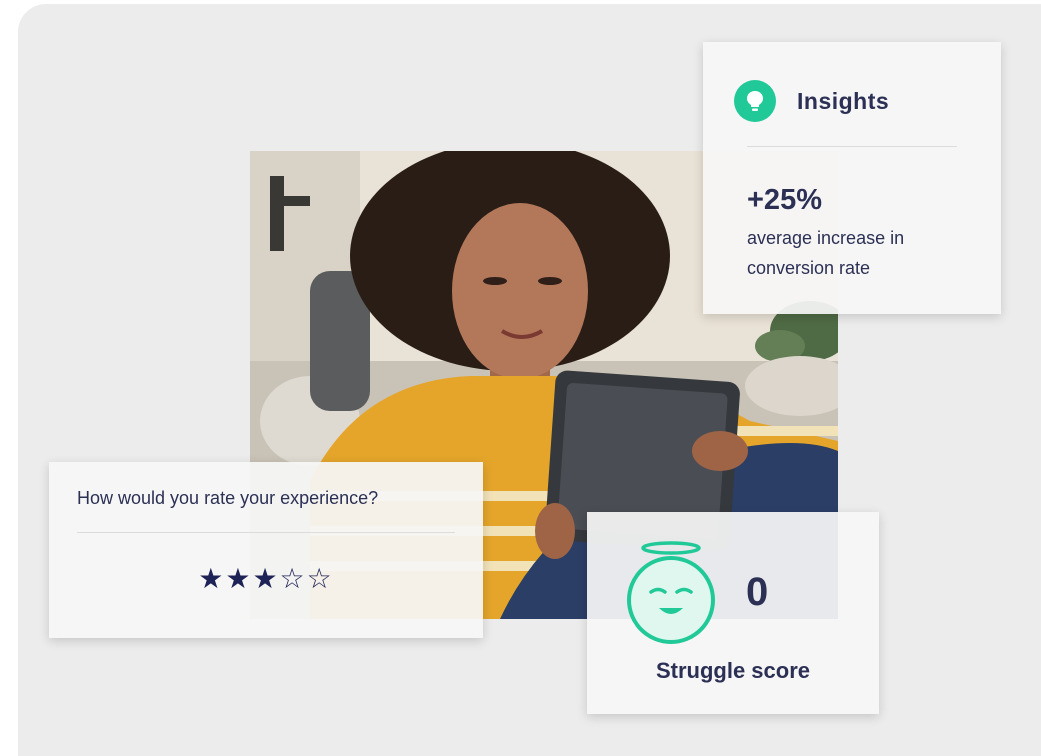 Image resolution: width=1041 pixels, height=756 pixels. What do you see at coordinates (671, 595) in the screenshot?
I see `happy-halo-face-icon` at bounding box center [671, 595].